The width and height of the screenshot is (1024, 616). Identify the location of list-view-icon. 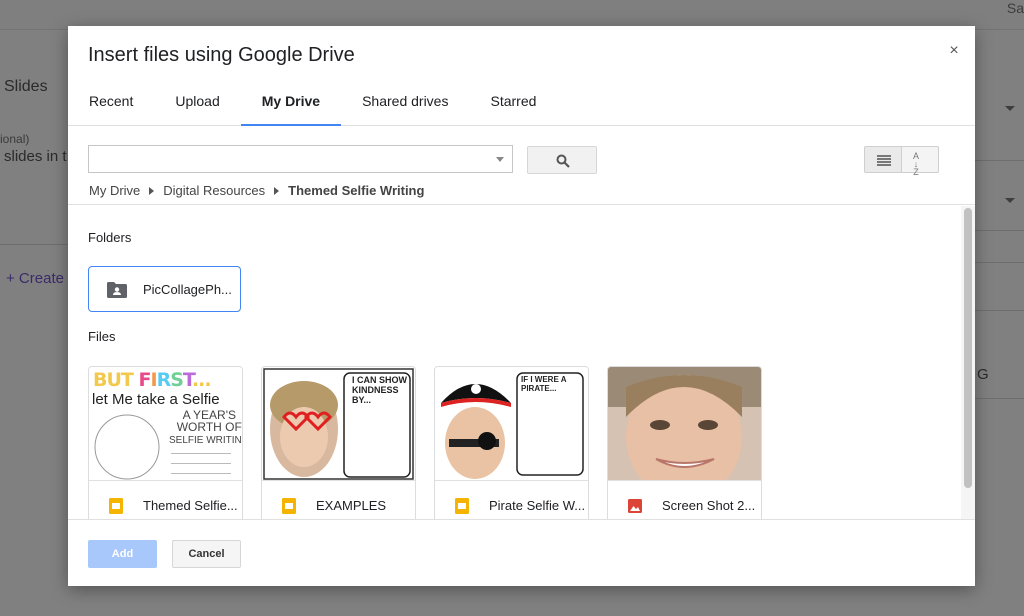
(884, 160).